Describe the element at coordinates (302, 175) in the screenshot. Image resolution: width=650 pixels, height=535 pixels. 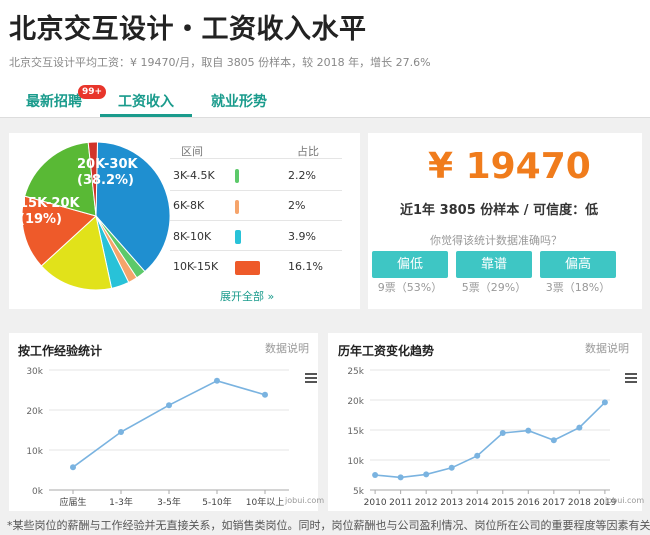
I see `share-value: 2.2%` at that location.